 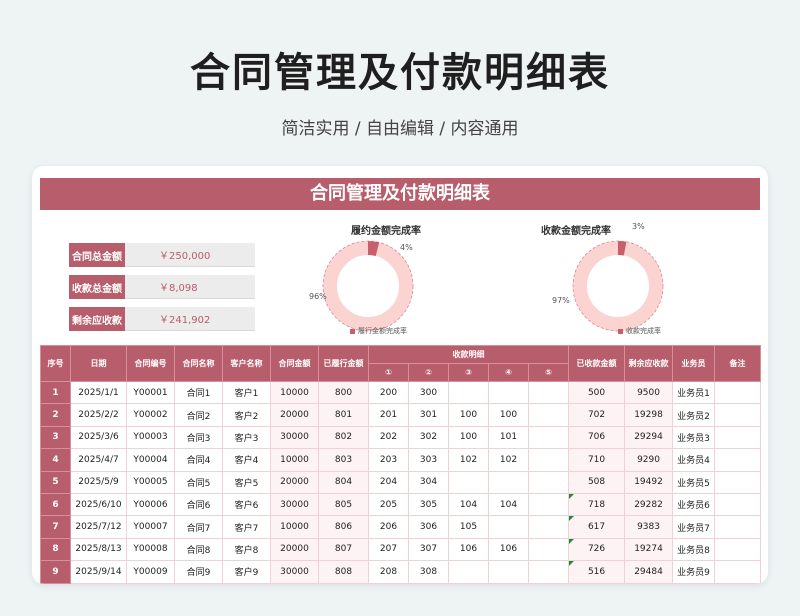 What do you see at coordinates (198, 549) in the screenshot?
I see `contract-name-cell: 合同8` at bounding box center [198, 549].